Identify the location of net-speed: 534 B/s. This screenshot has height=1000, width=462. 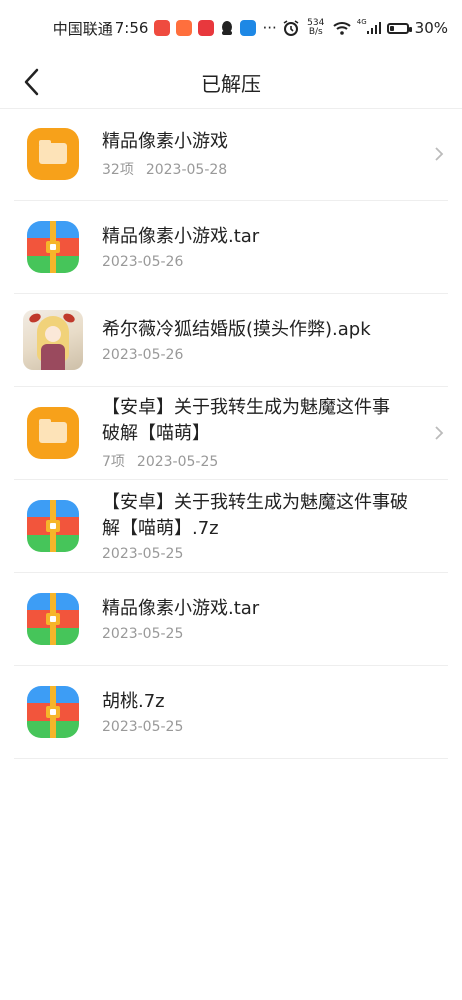
(316, 28).